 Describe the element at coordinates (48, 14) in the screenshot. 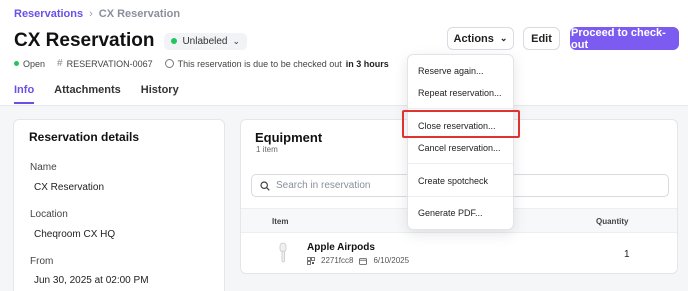

I see `breadcrumb-reservations-link: Reservations` at that location.